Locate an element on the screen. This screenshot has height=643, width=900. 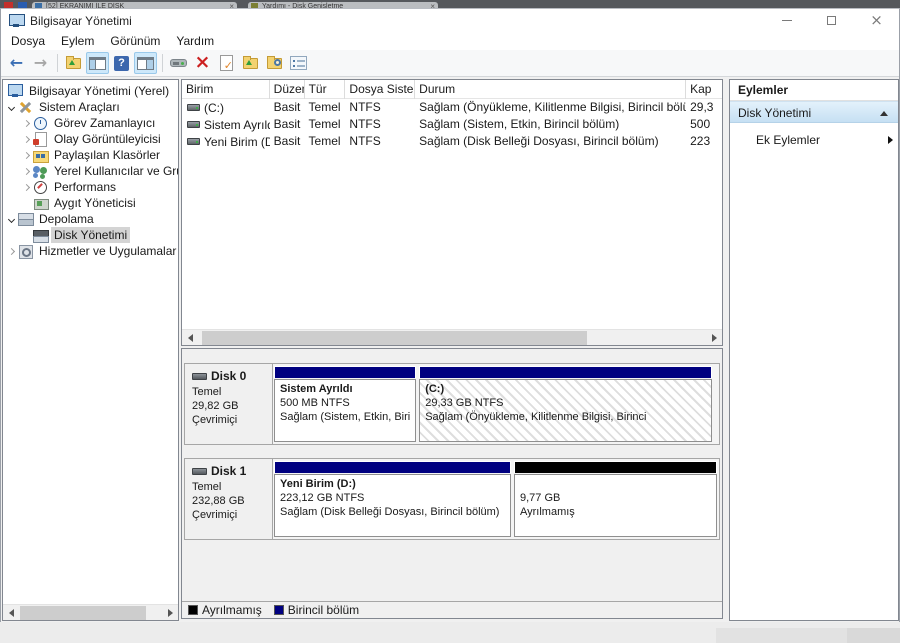
toolbar: ← → ? × is located at coordinates (450, 63).